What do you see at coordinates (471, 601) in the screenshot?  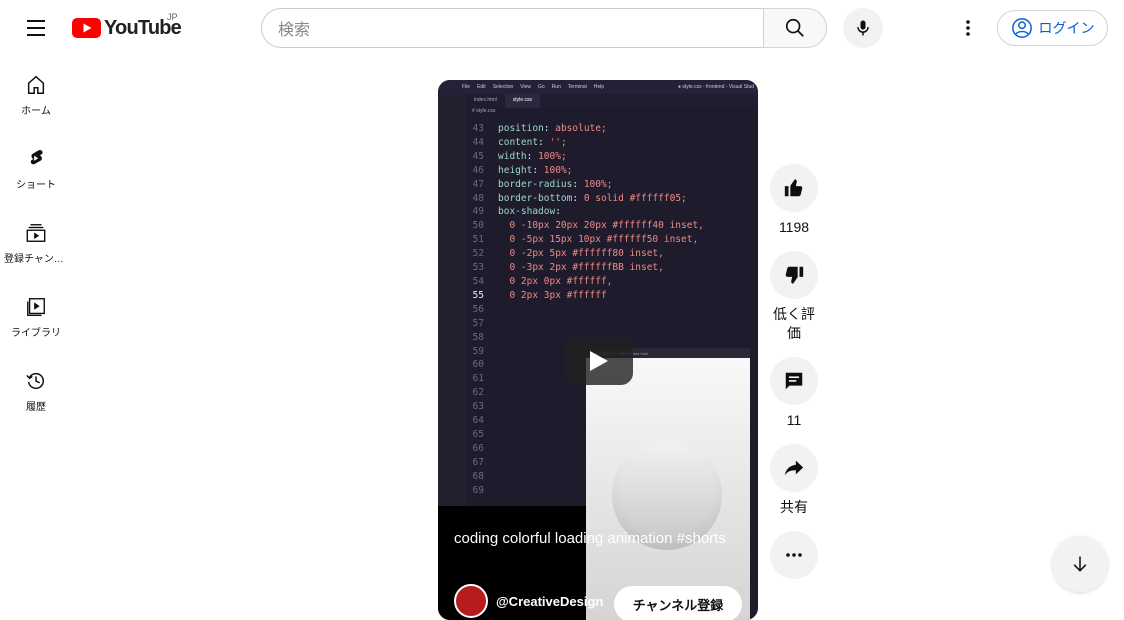 I see `channel-avatar` at bounding box center [471, 601].